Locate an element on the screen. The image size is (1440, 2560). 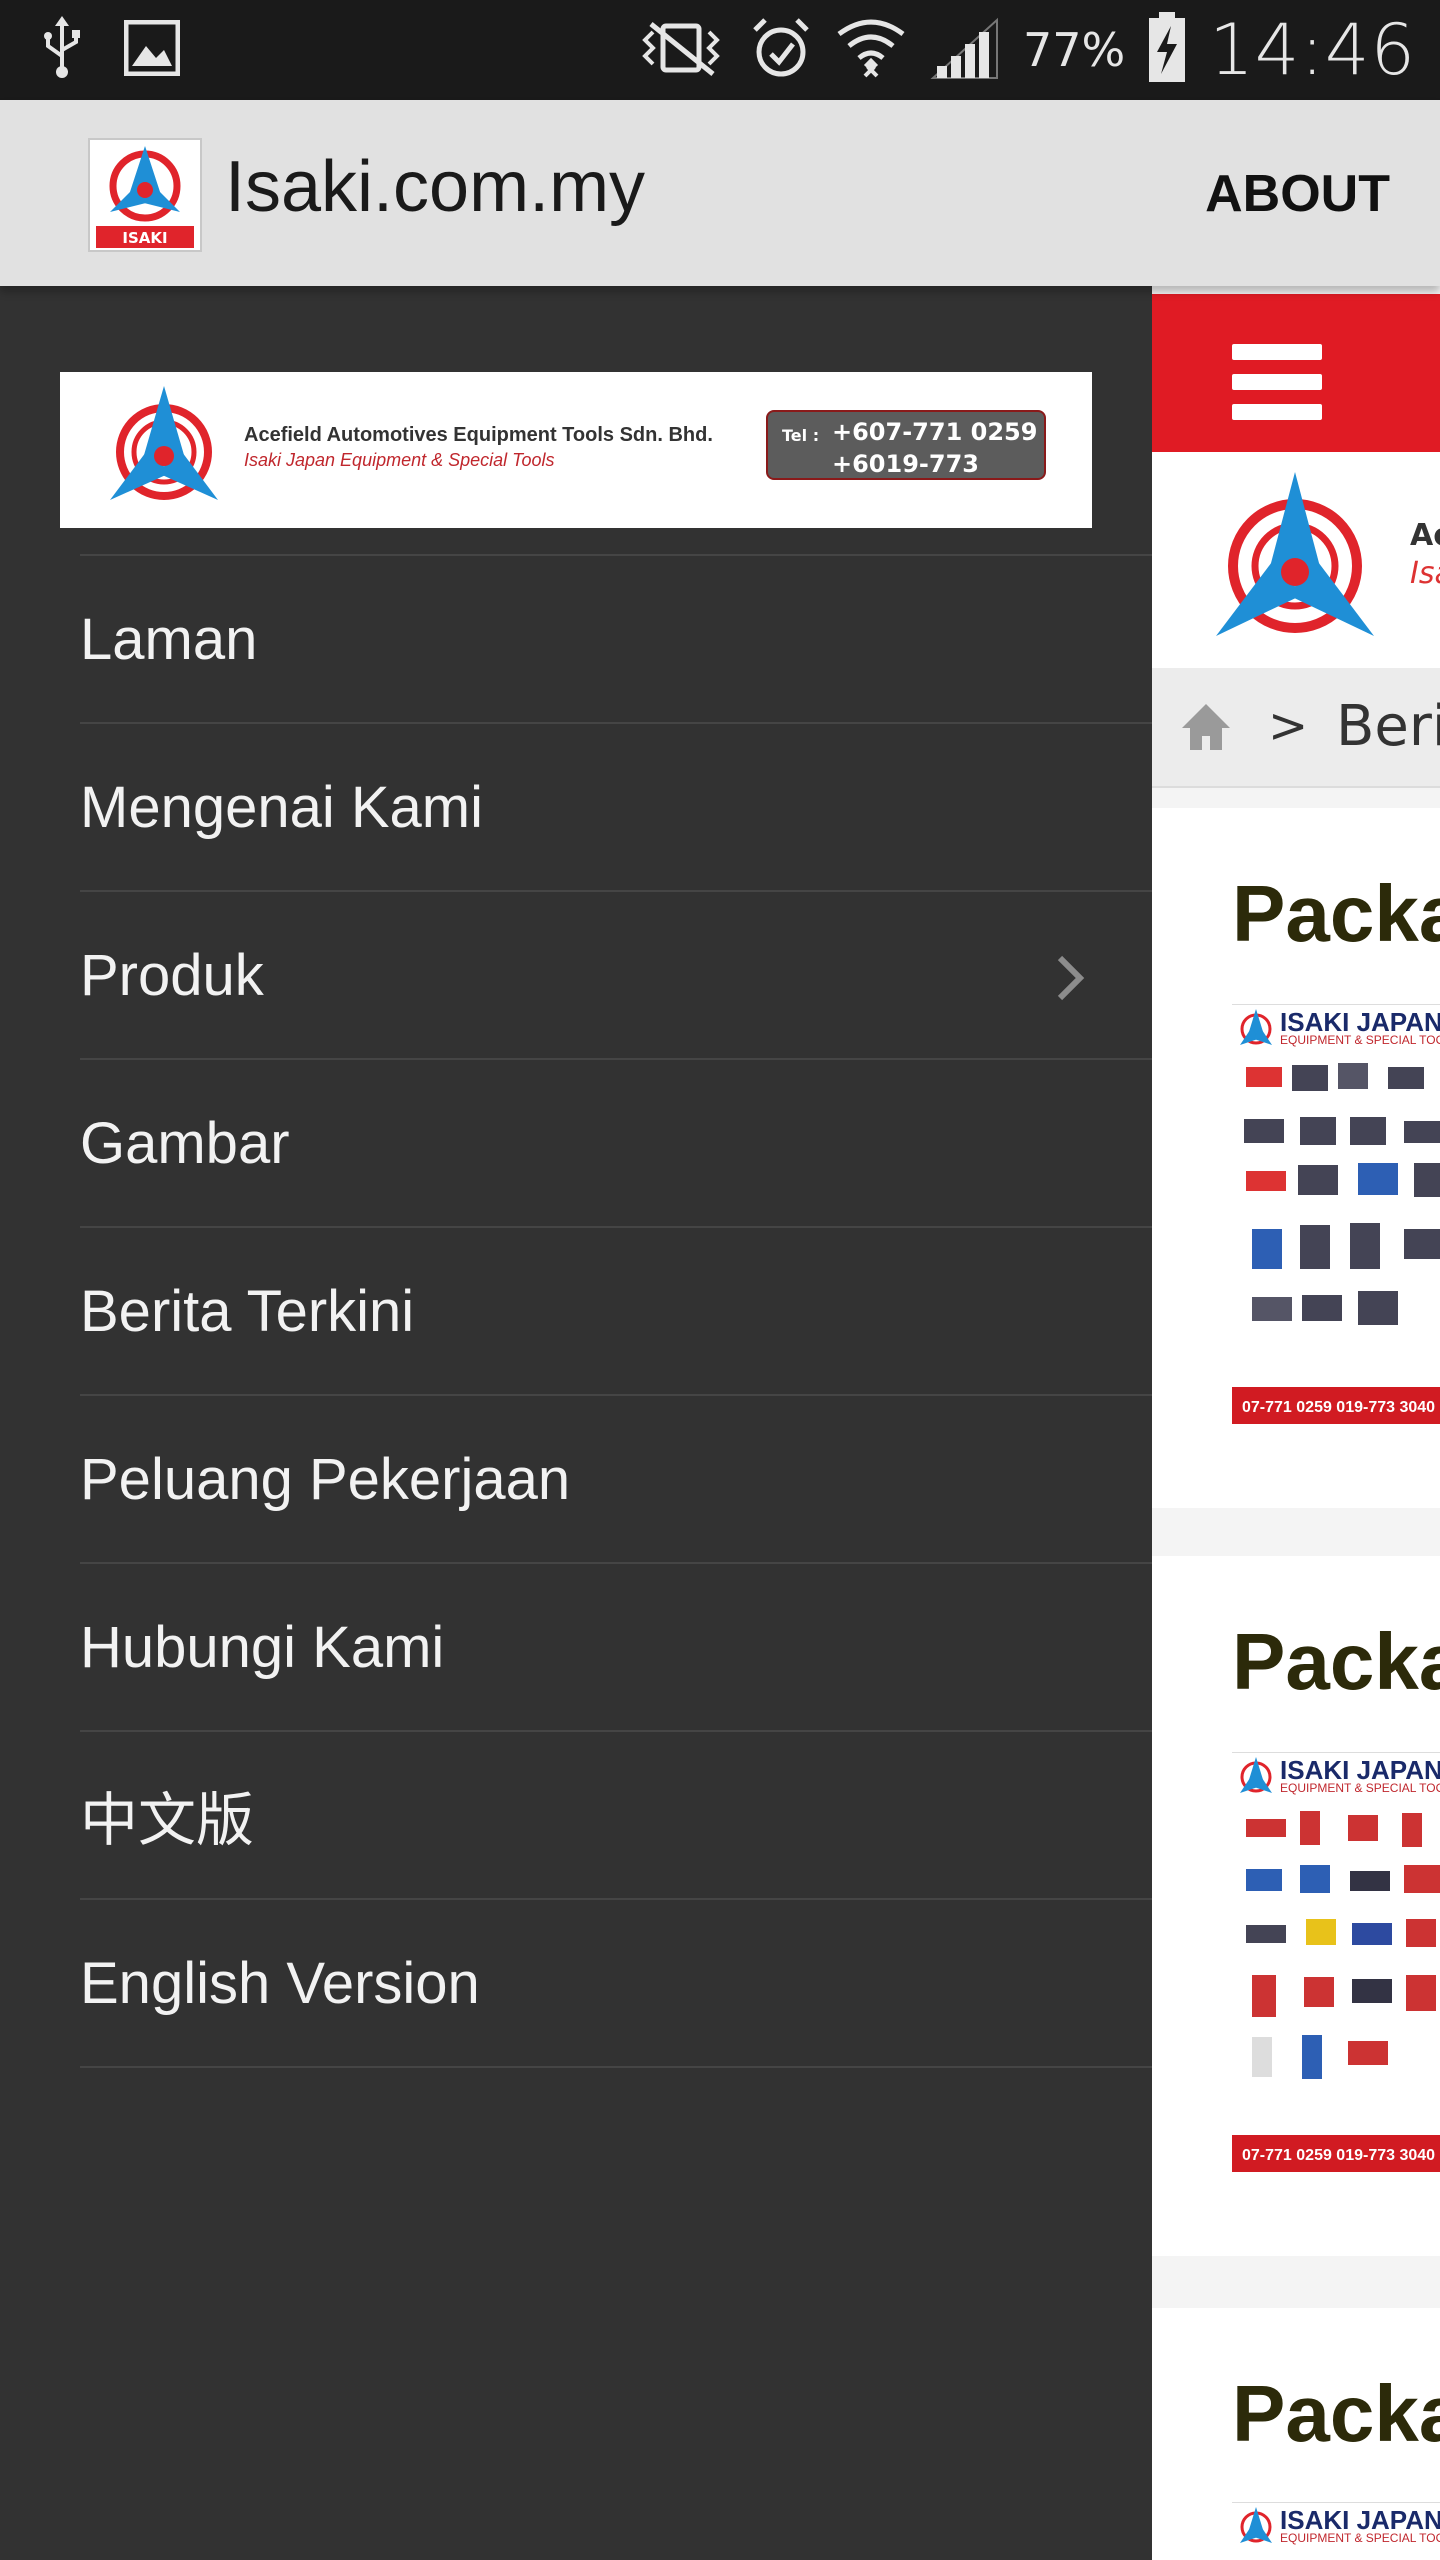
status-bar-system: 77% 14:46 is located at coordinates (1025, 50).